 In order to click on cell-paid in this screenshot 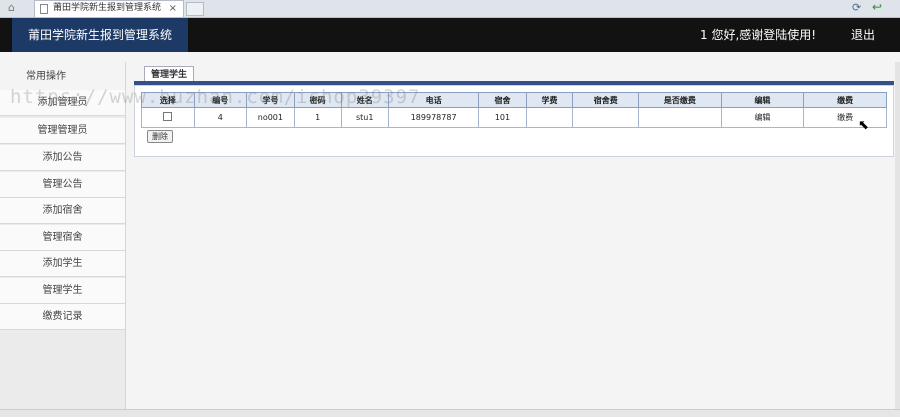, I will do `click(680, 117)`.